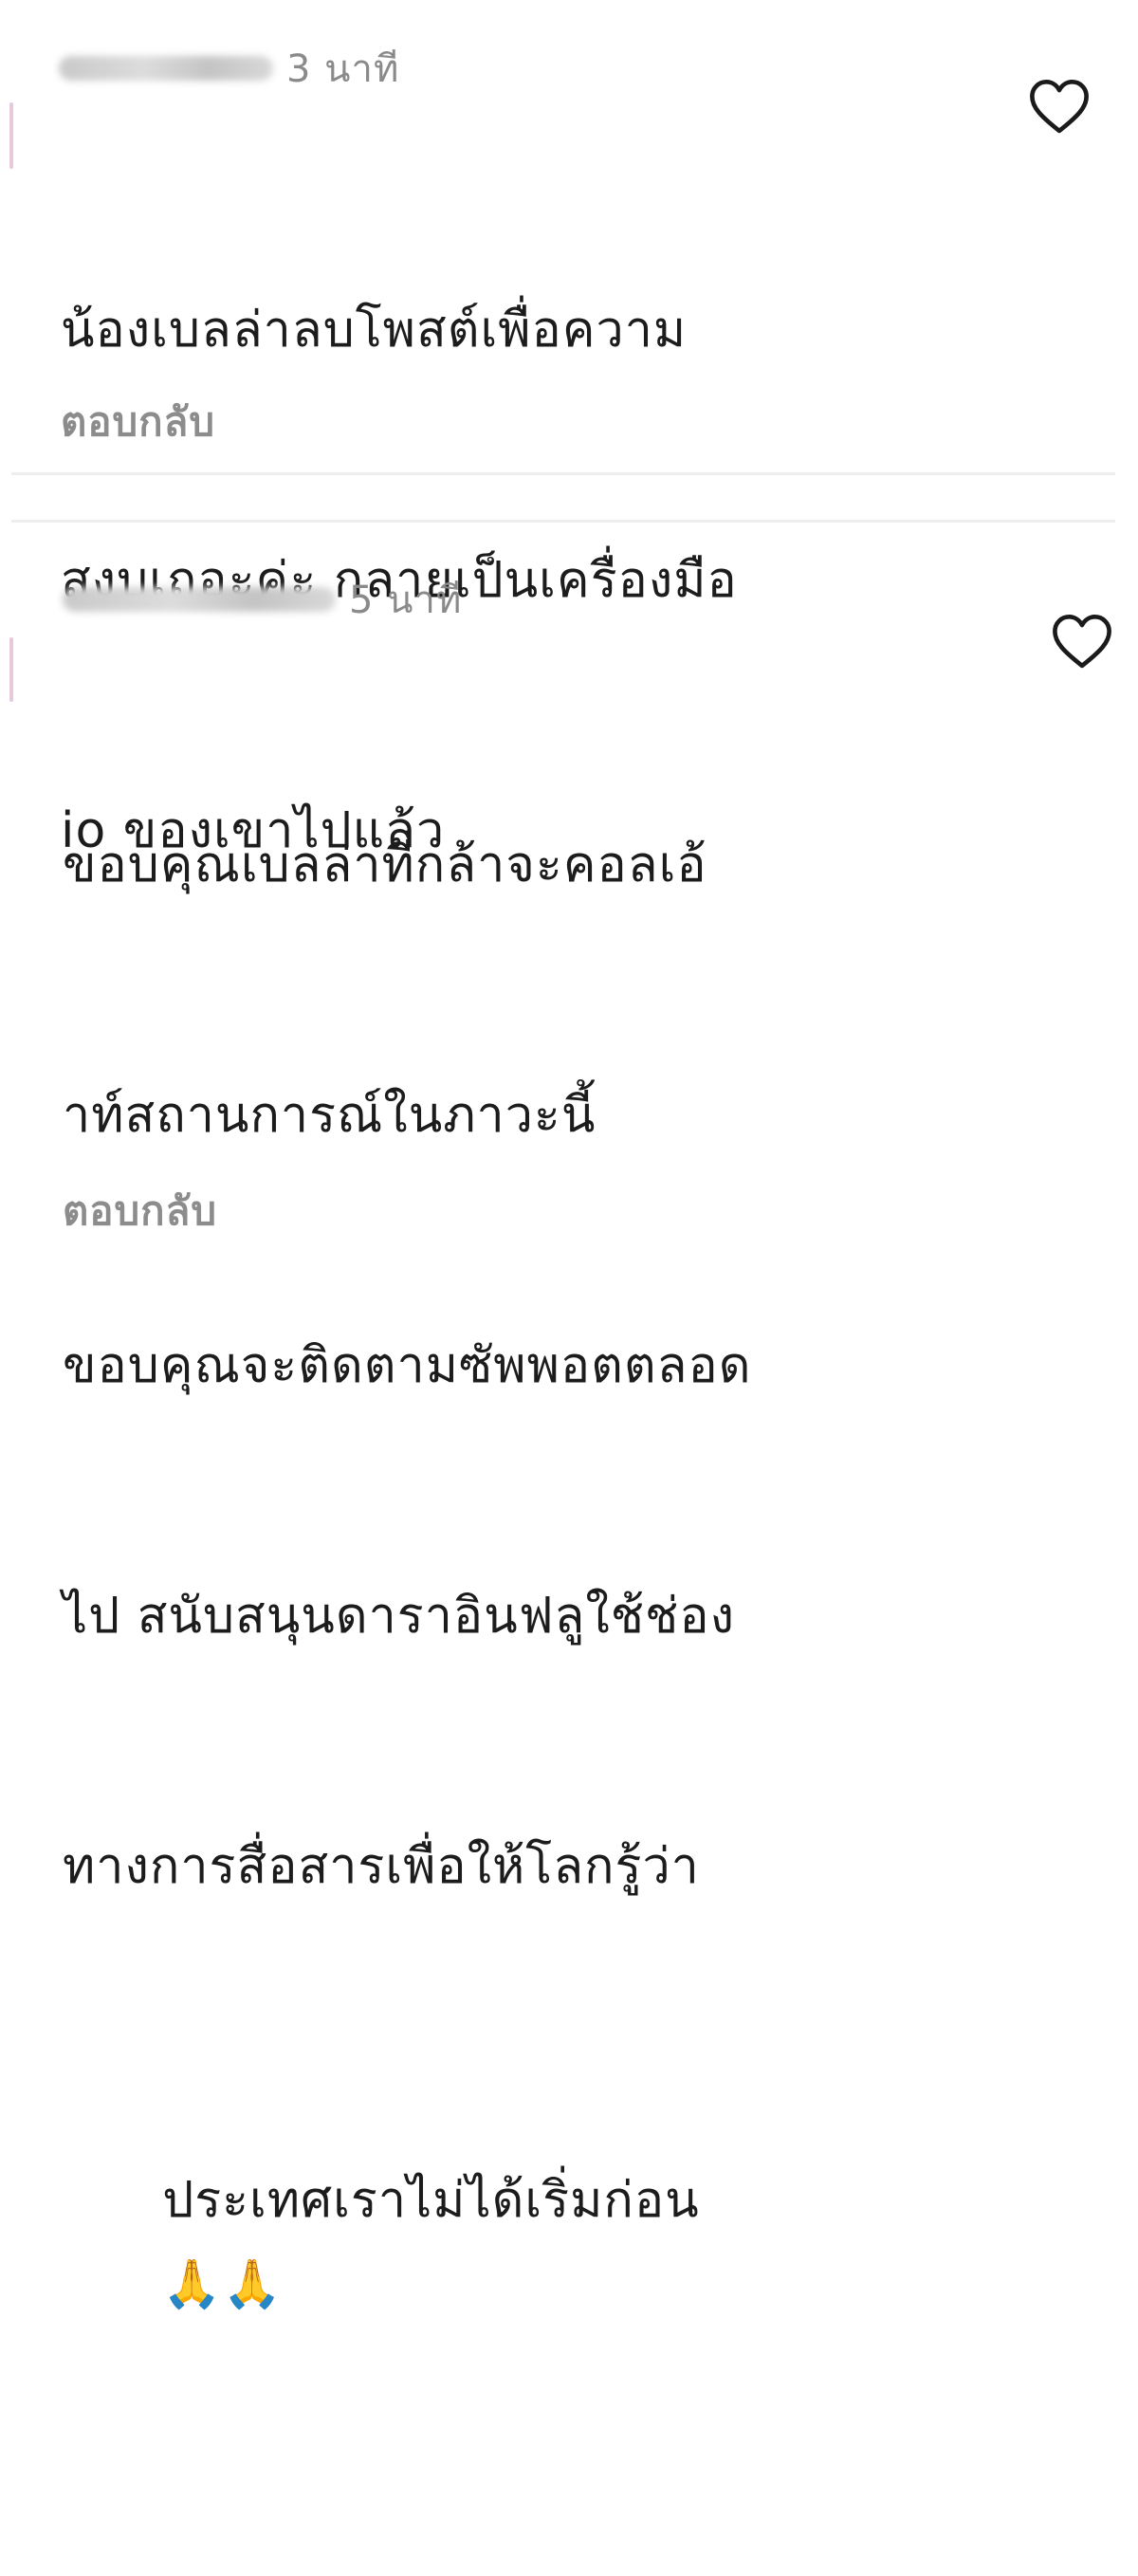 The width and height of the screenshot is (1138, 2576). Describe the element at coordinates (431, 2200) in the screenshot. I see `comment-line-text: ประเทศเราไม่ได้เริ่มก่อน` at that location.